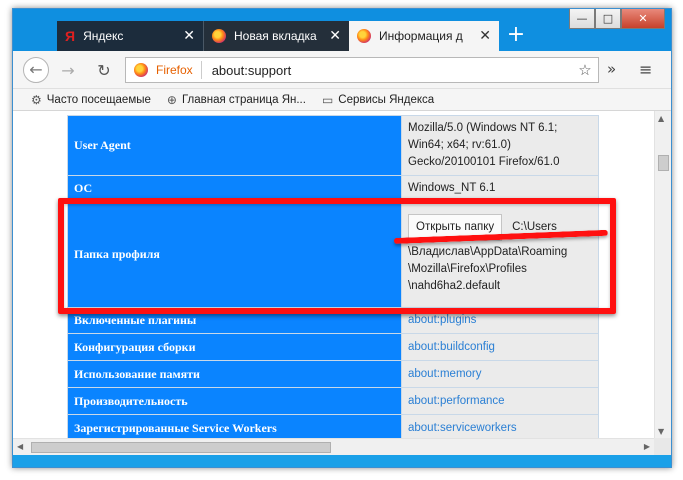 Image resolution: width=683 pixels, height=480 pixels. What do you see at coordinates (516, 36) in the screenshot?
I see `new-tab-button: +` at bounding box center [516, 36].